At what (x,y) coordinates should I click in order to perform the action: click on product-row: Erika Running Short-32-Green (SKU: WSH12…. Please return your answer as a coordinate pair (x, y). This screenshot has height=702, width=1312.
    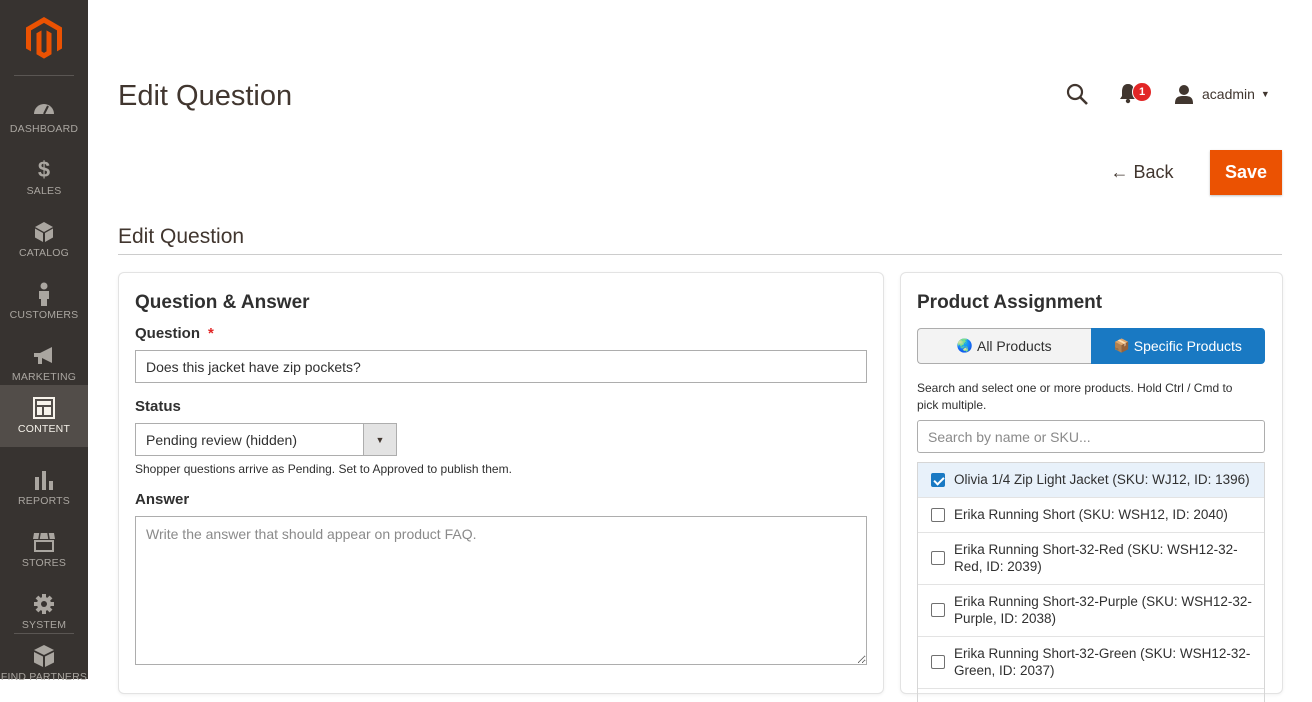
    Looking at the image, I should click on (1091, 663).